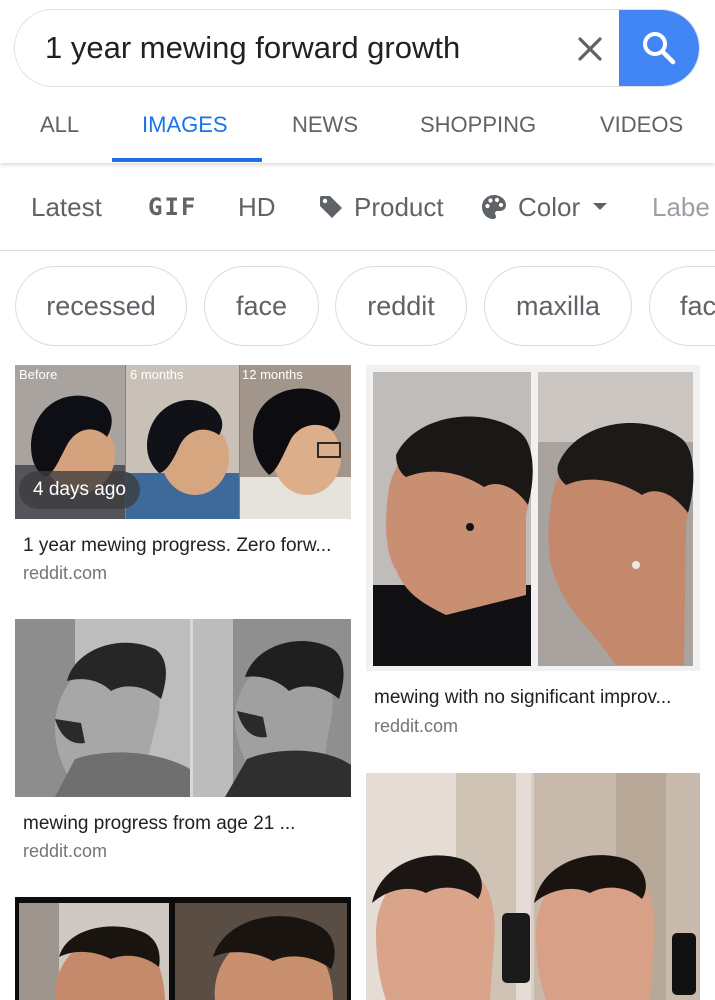  I want to click on palette-icon, so click(494, 207).